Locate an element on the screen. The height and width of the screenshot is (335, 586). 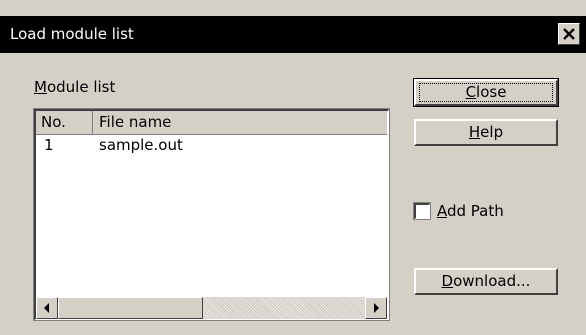
scroll-thumb is located at coordinates (130, 308).